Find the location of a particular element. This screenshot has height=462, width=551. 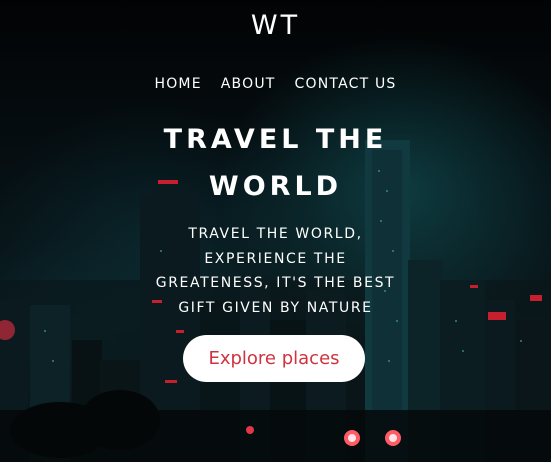

brand-logo: WT is located at coordinates (275, 25).